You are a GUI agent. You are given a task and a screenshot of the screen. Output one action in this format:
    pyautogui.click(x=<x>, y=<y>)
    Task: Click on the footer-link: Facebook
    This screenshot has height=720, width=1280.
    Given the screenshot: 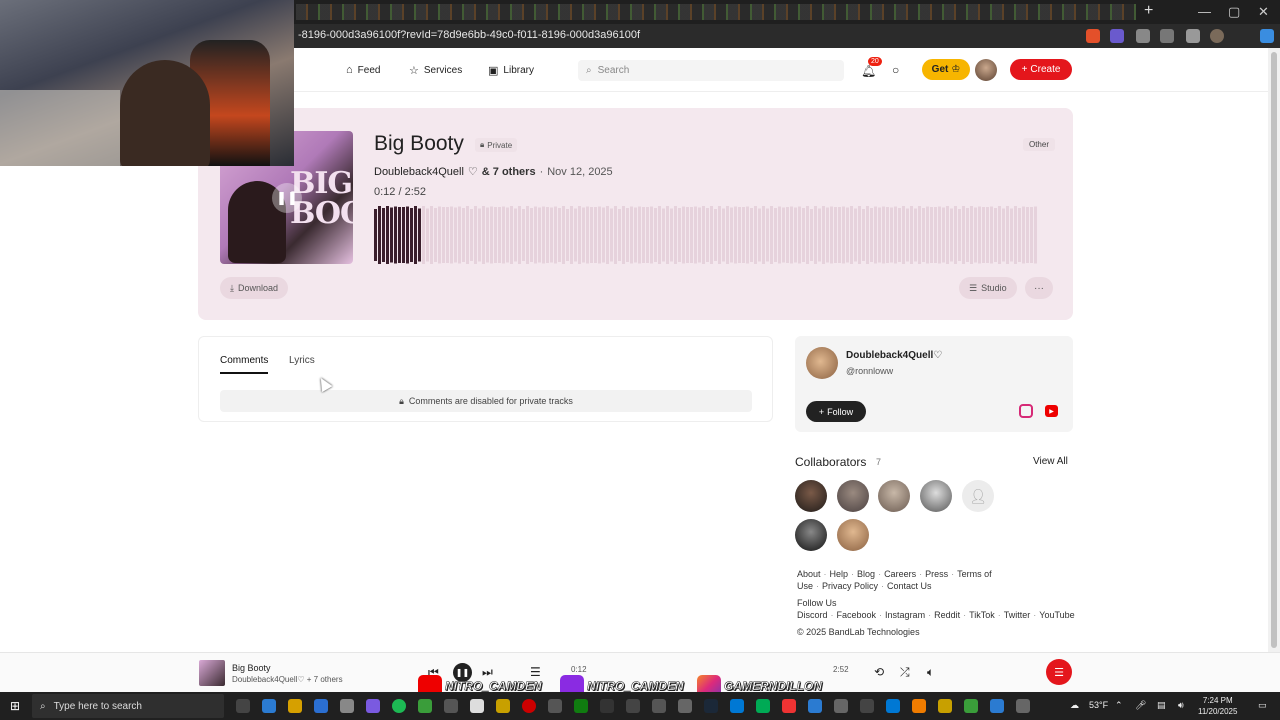 What is the action you would take?
    pyautogui.click(x=857, y=615)
    